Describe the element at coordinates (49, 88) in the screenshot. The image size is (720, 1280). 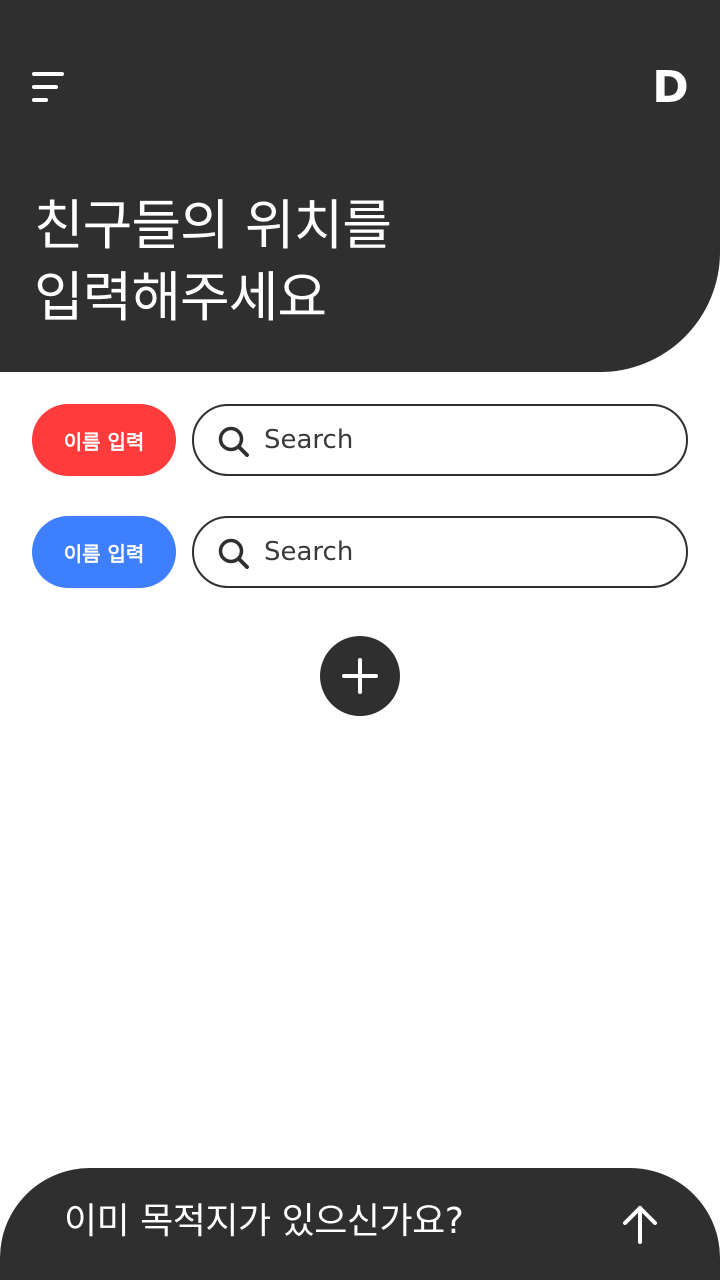
I see `hamburger-menu-icon` at that location.